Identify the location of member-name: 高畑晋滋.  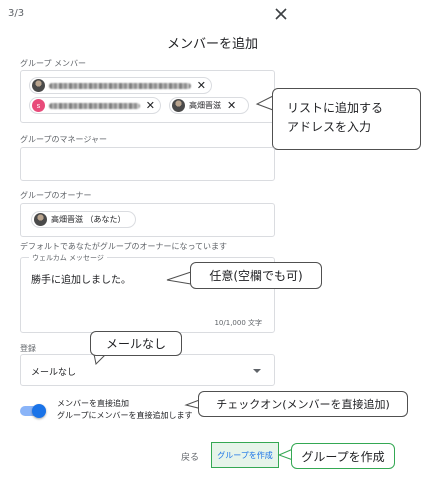
(205, 105).